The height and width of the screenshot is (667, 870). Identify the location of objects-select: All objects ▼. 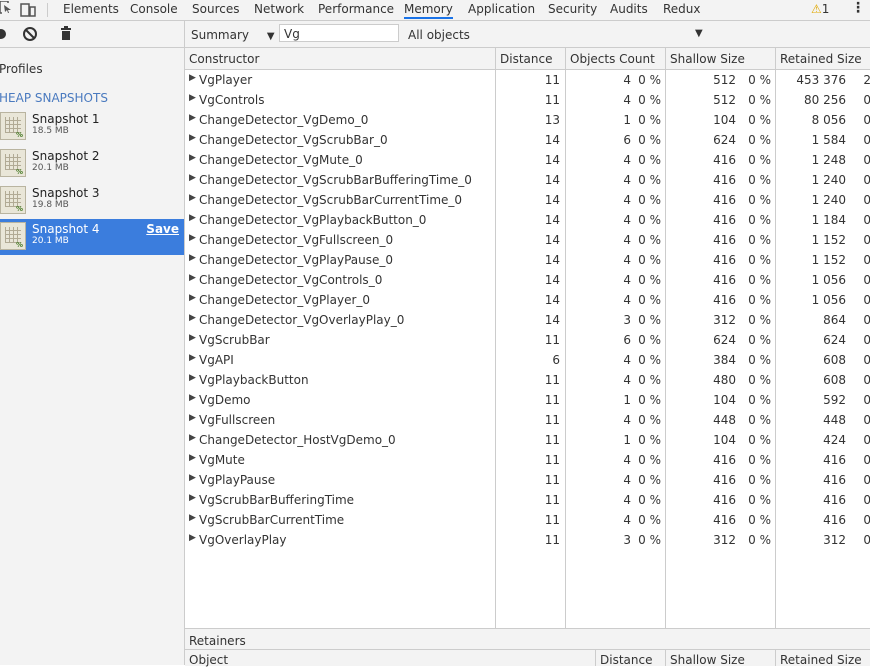
(558, 35).